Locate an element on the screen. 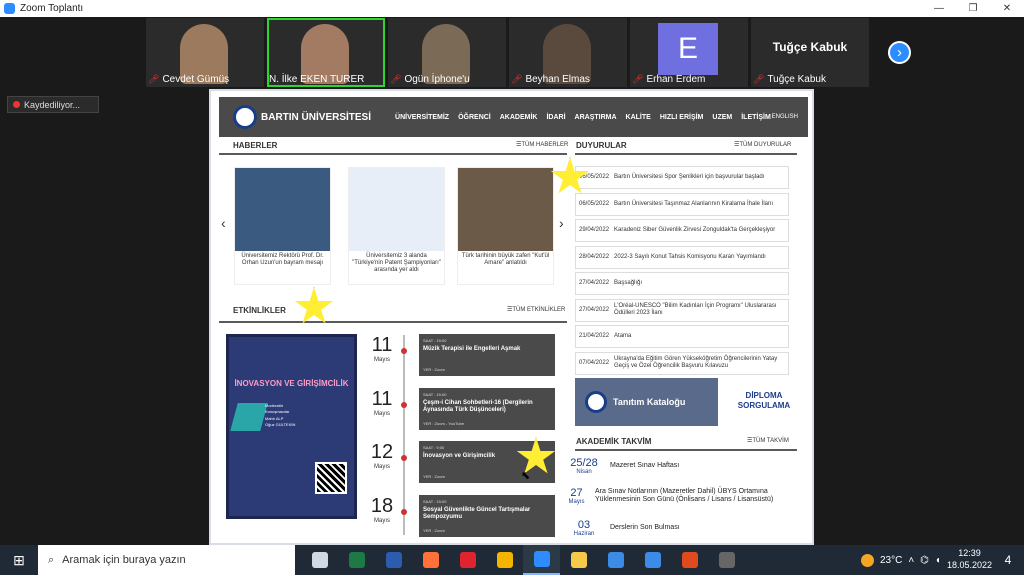  all-announcements-link: ☰TÜM DUYURULAR is located at coordinates (762, 144).